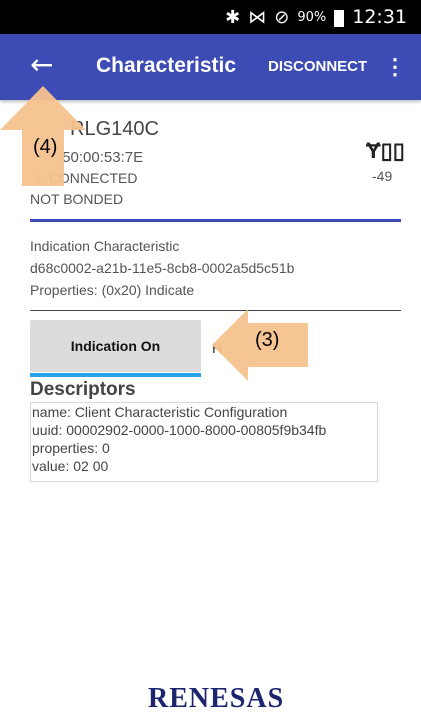 The height and width of the screenshot is (724, 421). What do you see at coordinates (77, 199) in the screenshot?
I see `bond-status: NOT BONDED` at bounding box center [77, 199].